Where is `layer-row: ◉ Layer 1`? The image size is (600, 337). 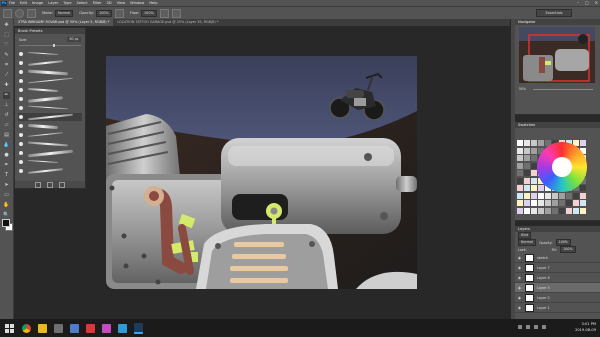 layer-row: ◉ Layer 1 is located at coordinates (557, 308).